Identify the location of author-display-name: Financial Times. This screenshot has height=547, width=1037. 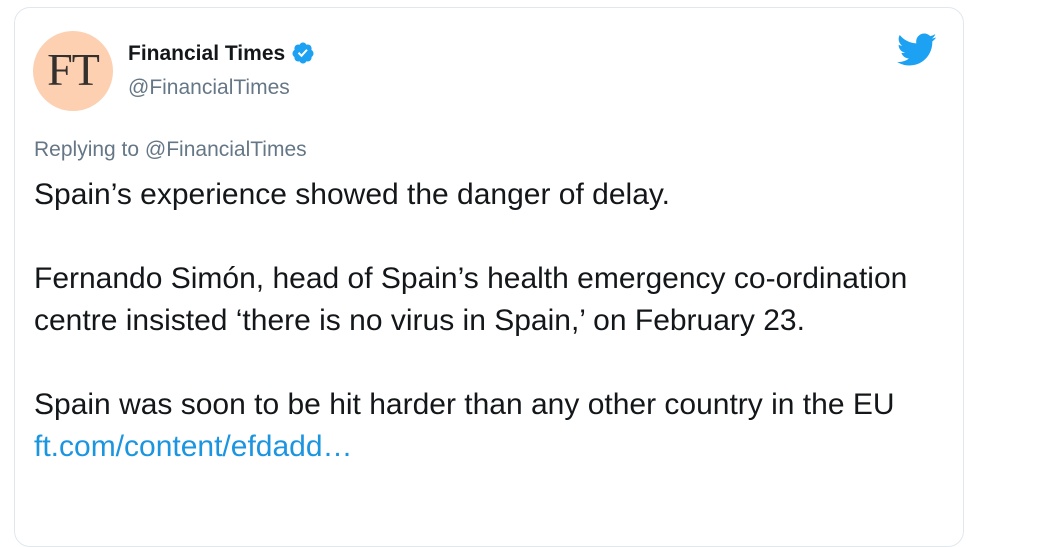
(206, 53).